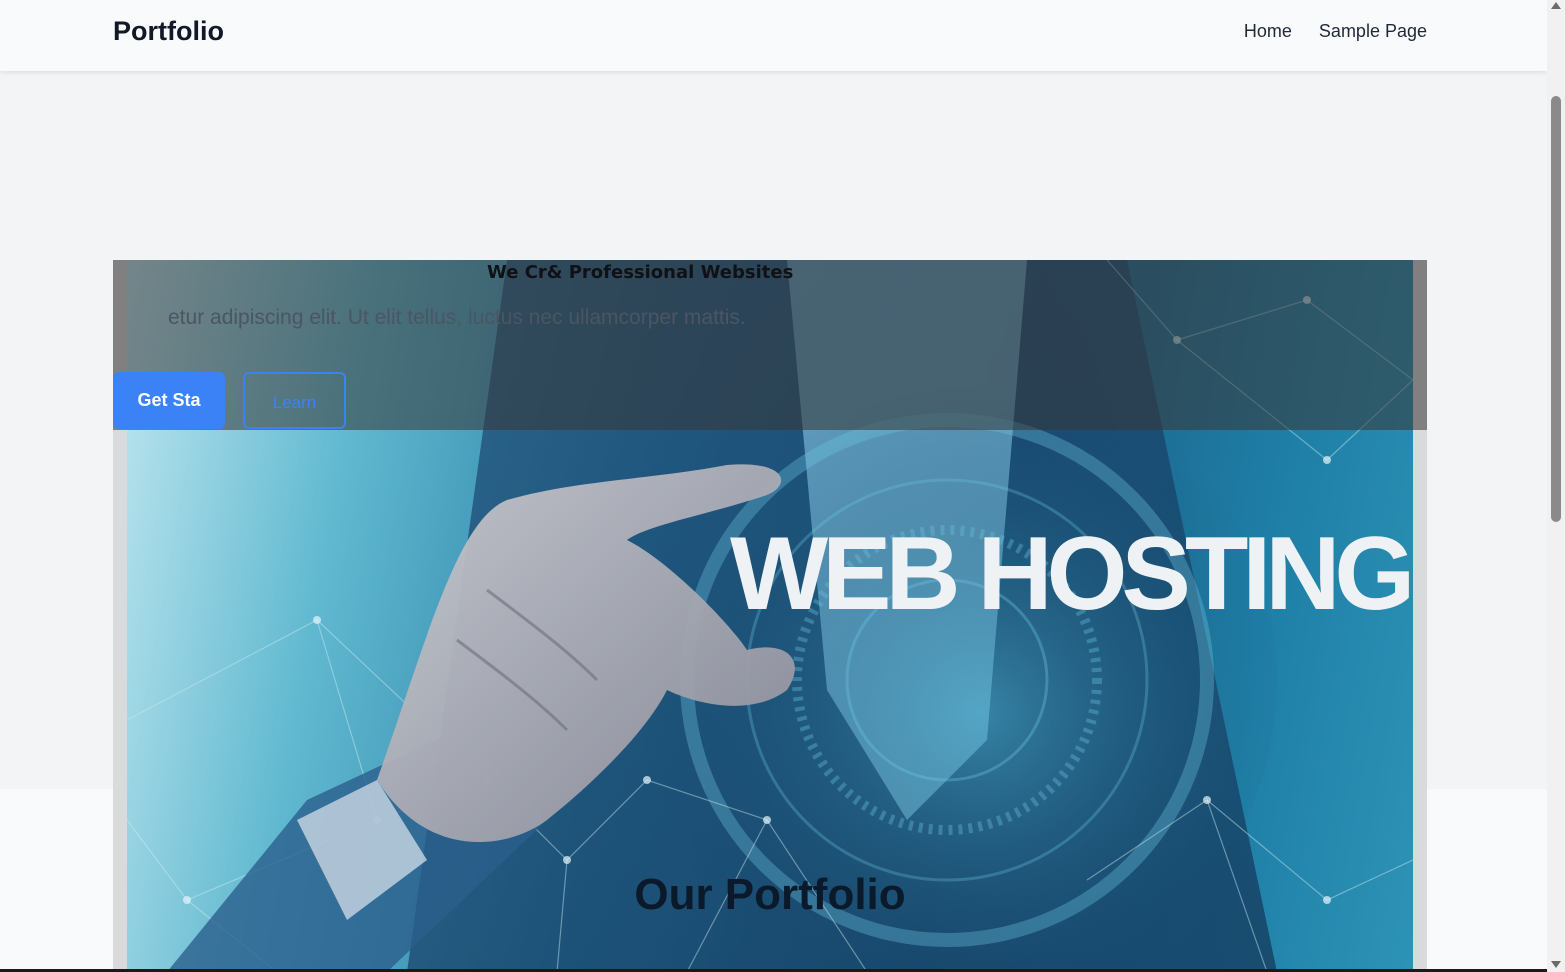 The height and width of the screenshot is (972, 1565). I want to click on site-brand-link: Portfolio, so click(168, 31).